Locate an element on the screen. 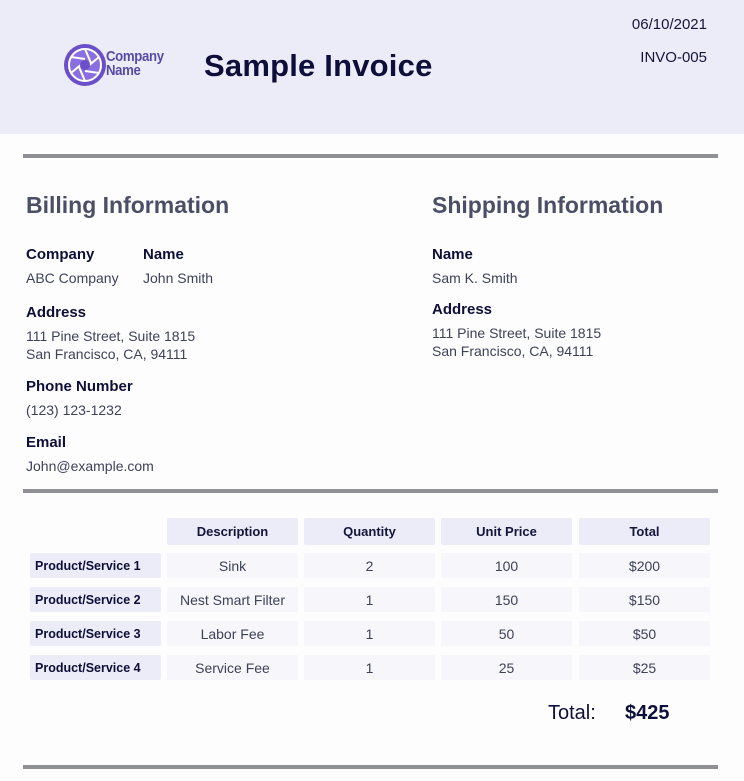 The height and width of the screenshot is (781, 744). invoice-title: Sample Invoice is located at coordinates (318, 65).